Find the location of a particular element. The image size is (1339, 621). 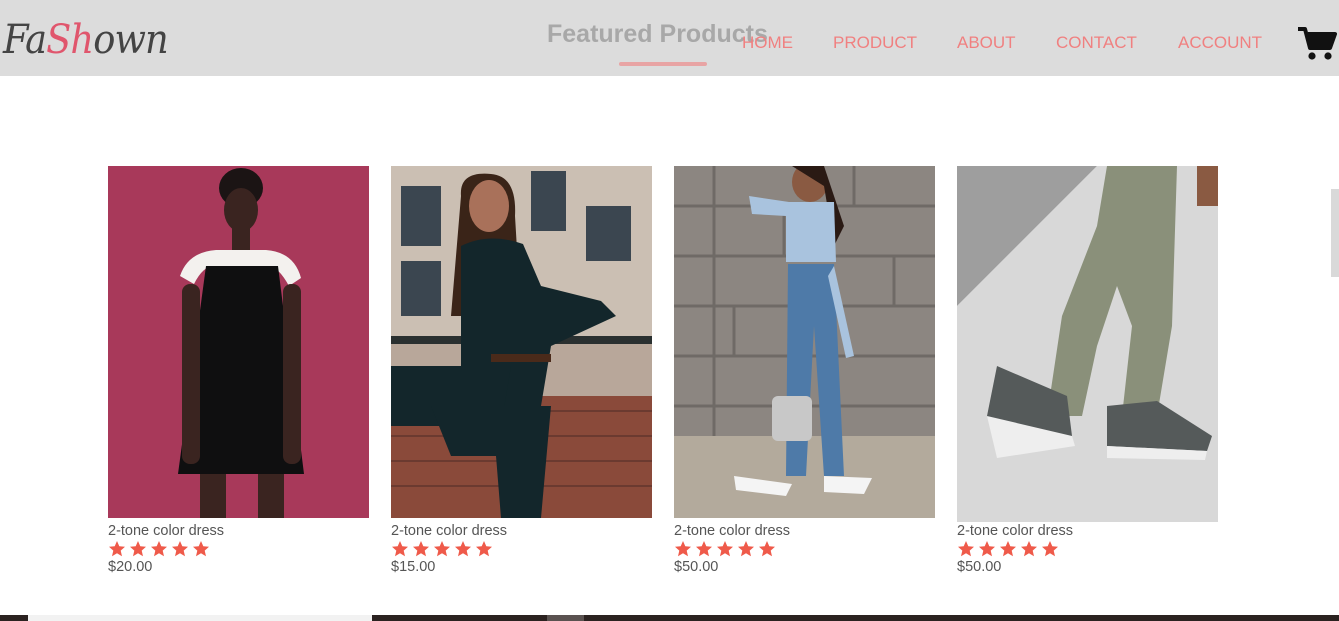

nav-home: HOME is located at coordinates (767, 43).